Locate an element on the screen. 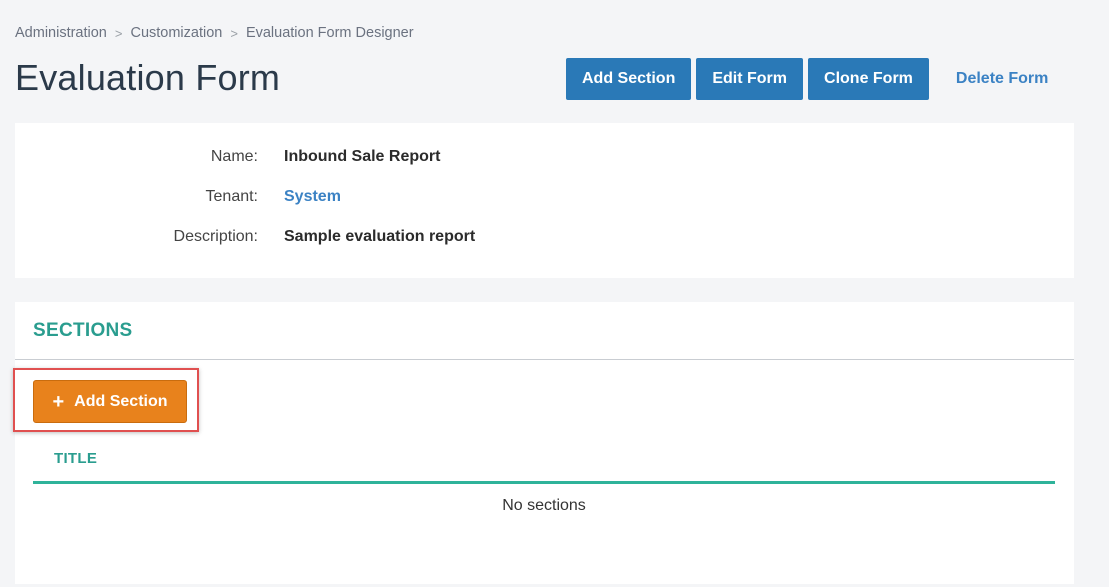  add-section-orange-button: + Add Section is located at coordinates (110, 401).